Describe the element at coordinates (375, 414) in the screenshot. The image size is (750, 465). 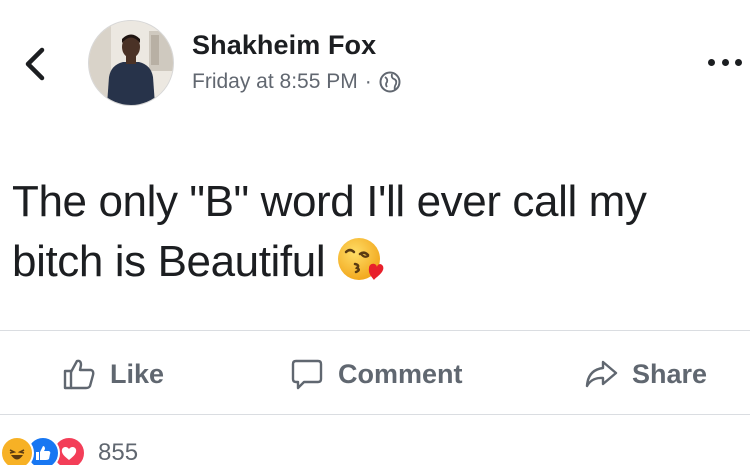
I see `divider-bottom` at that location.